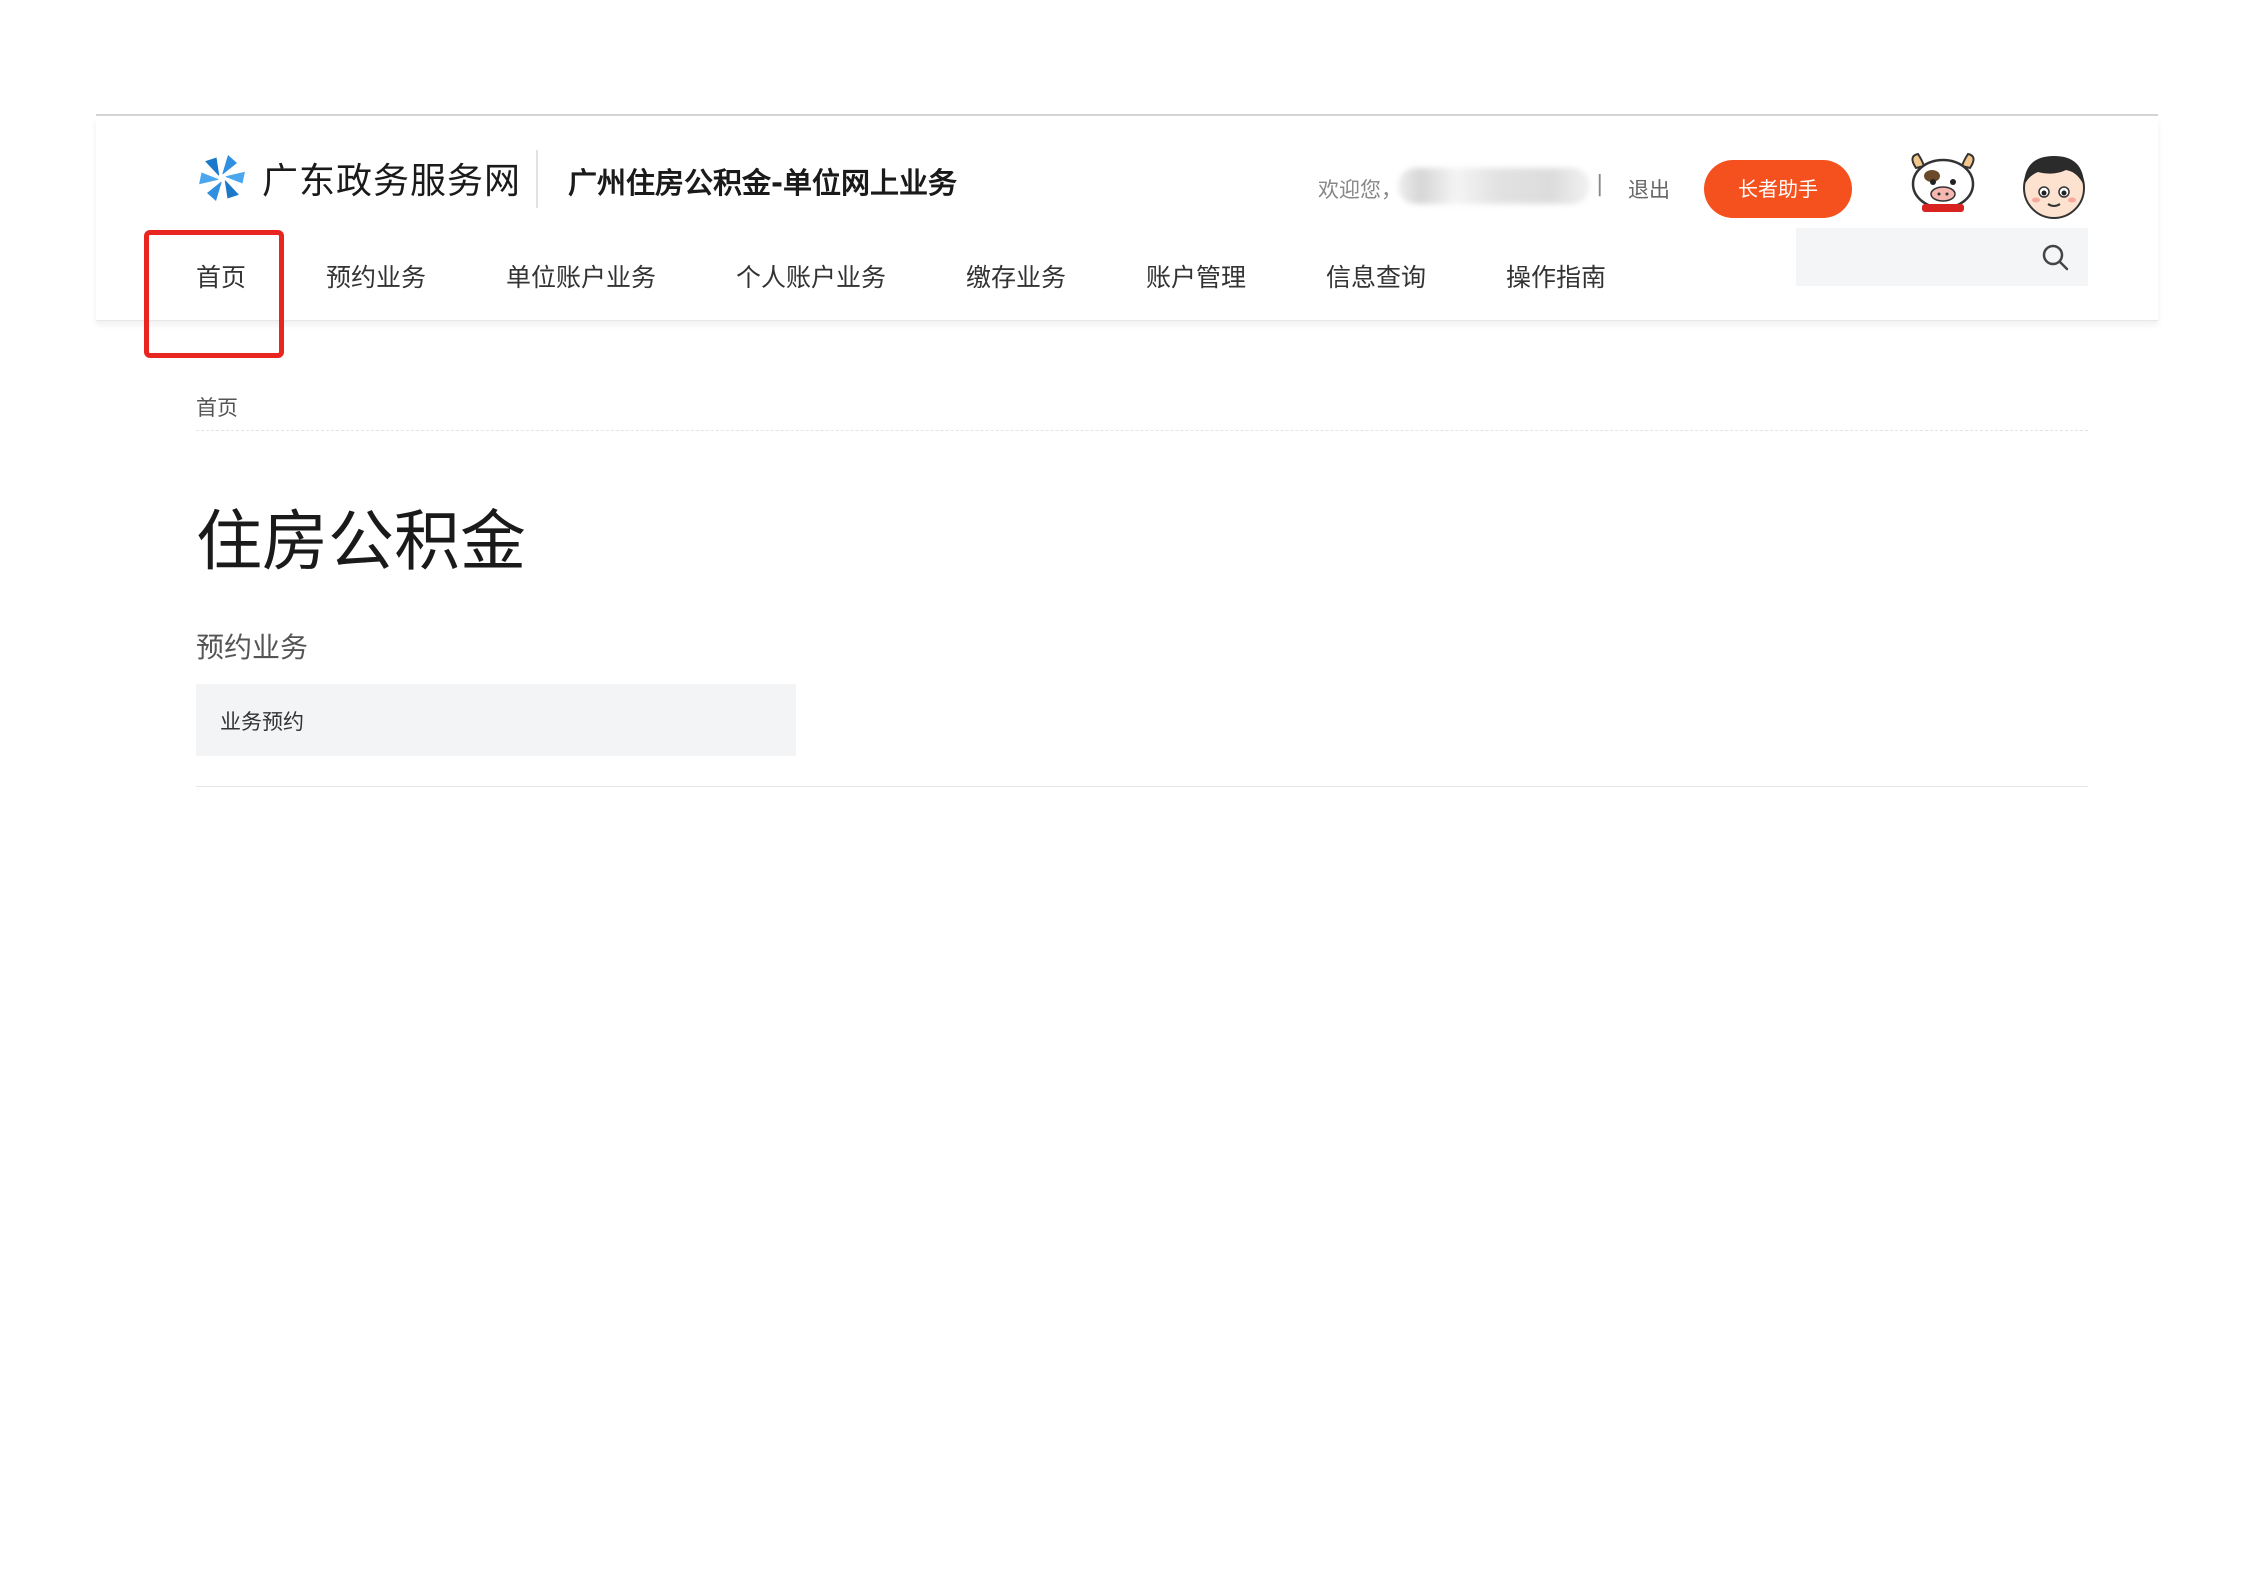  I want to click on user-avatar, so click(2054, 186).